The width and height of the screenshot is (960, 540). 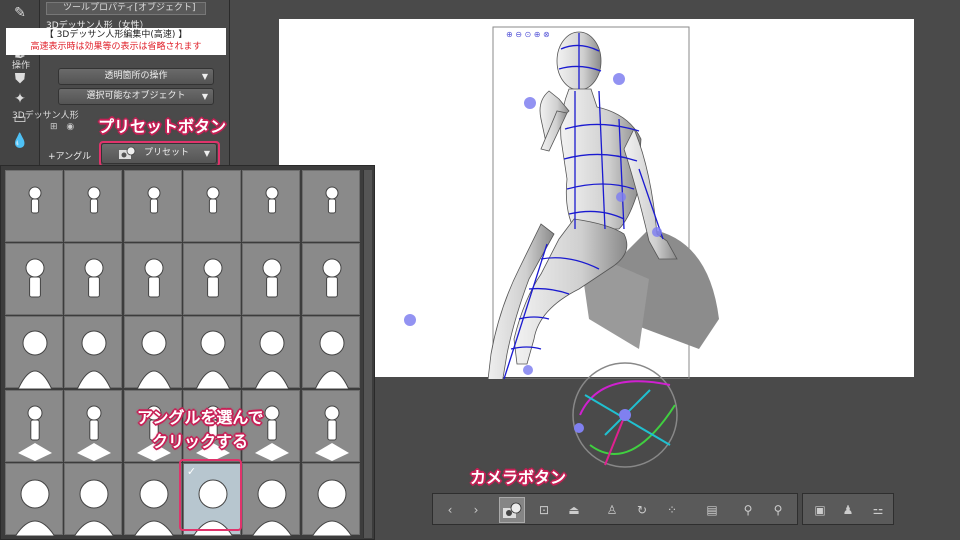 What do you see at coordinates (672, 510) in the screenshot?
I see `dots-icon: ⁘` at bounding box center [672, 510].